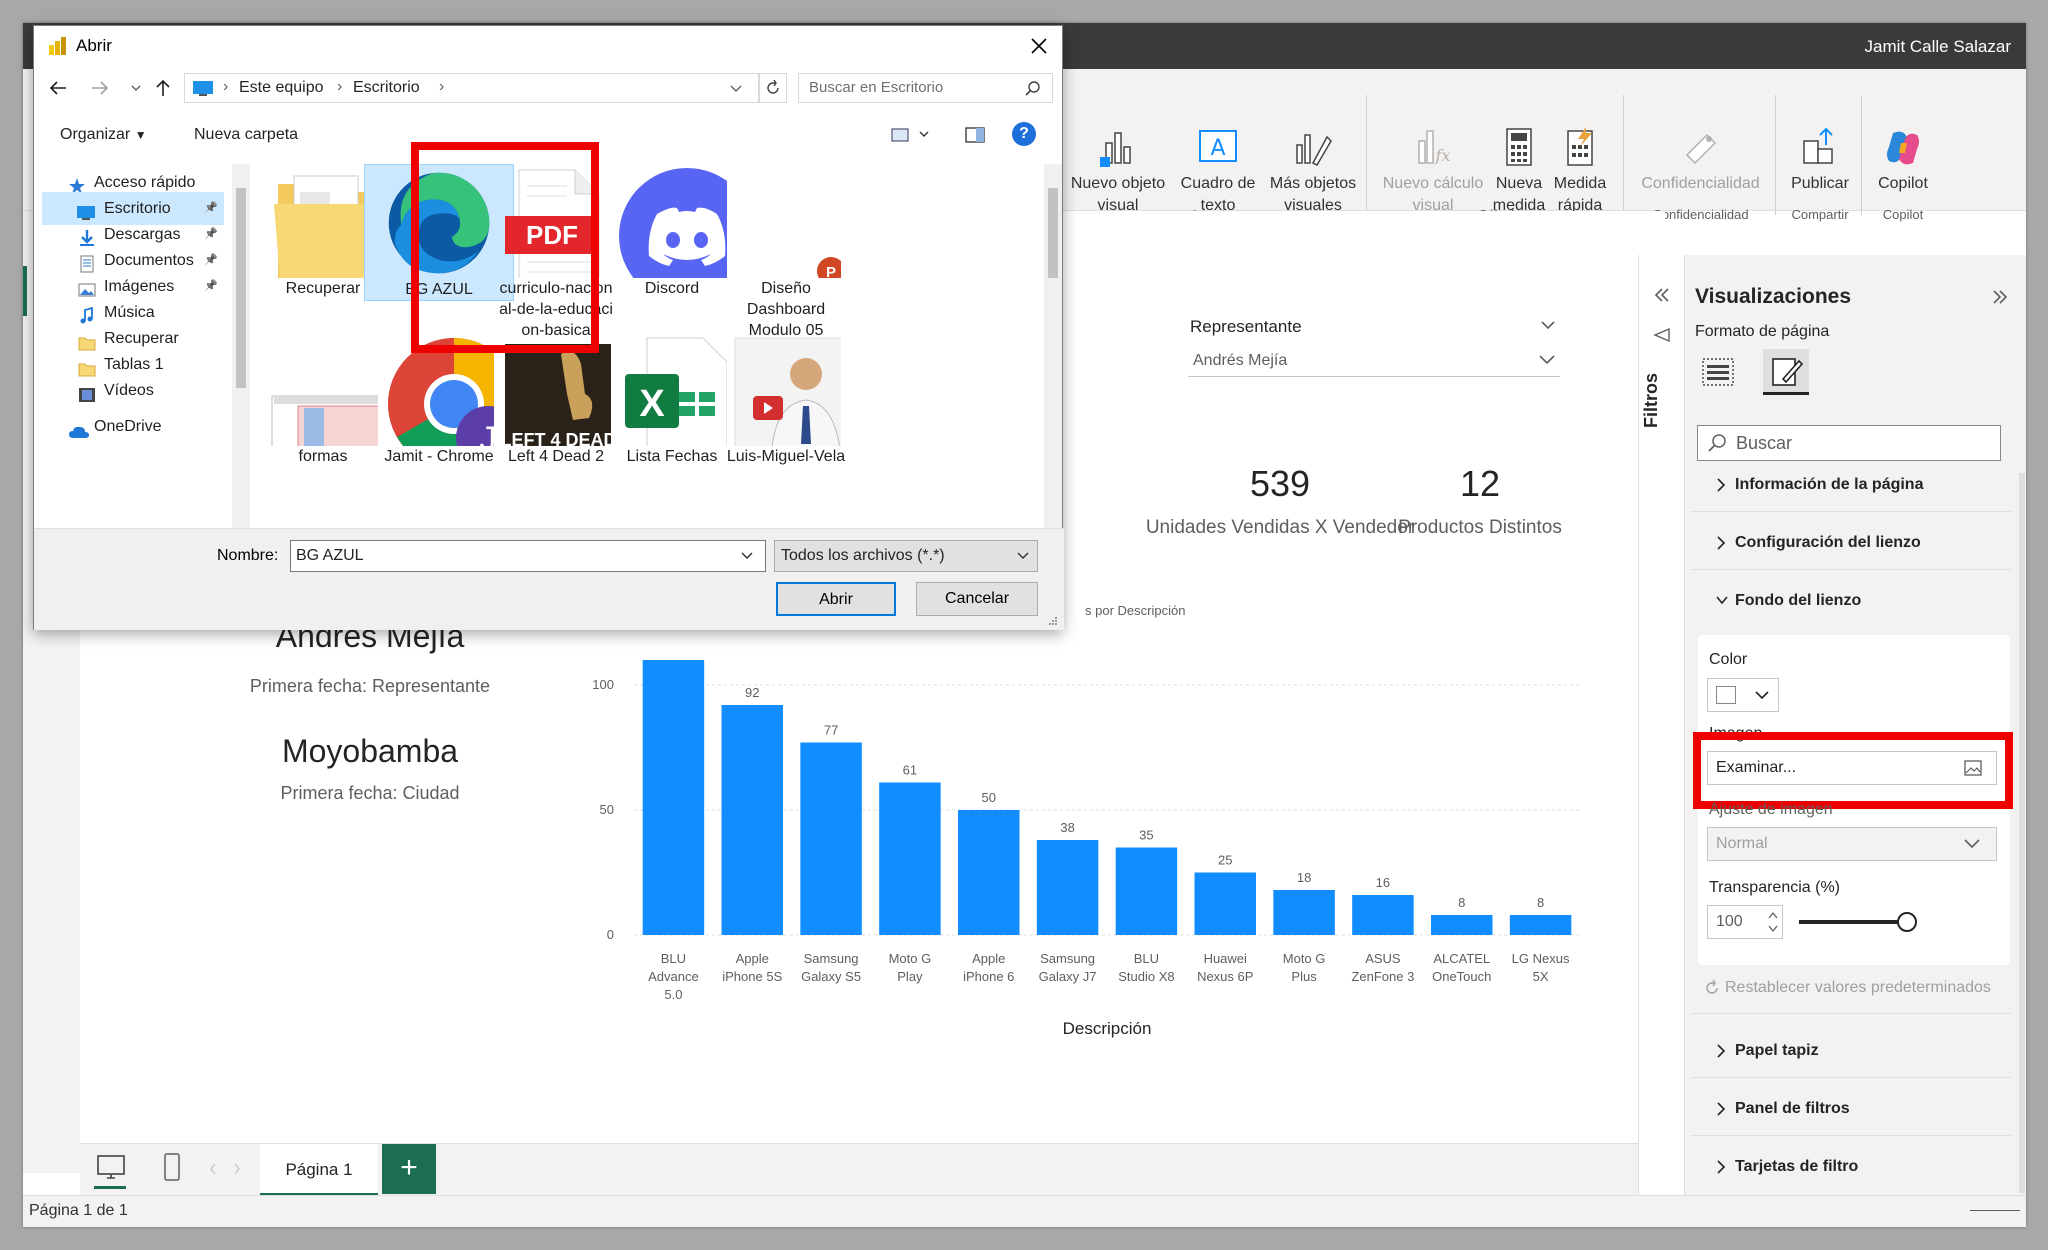  What do you see at coordinates (25, 291) in the screenshot?
I see `report-view-indicator` at bounding box center [25, 291].